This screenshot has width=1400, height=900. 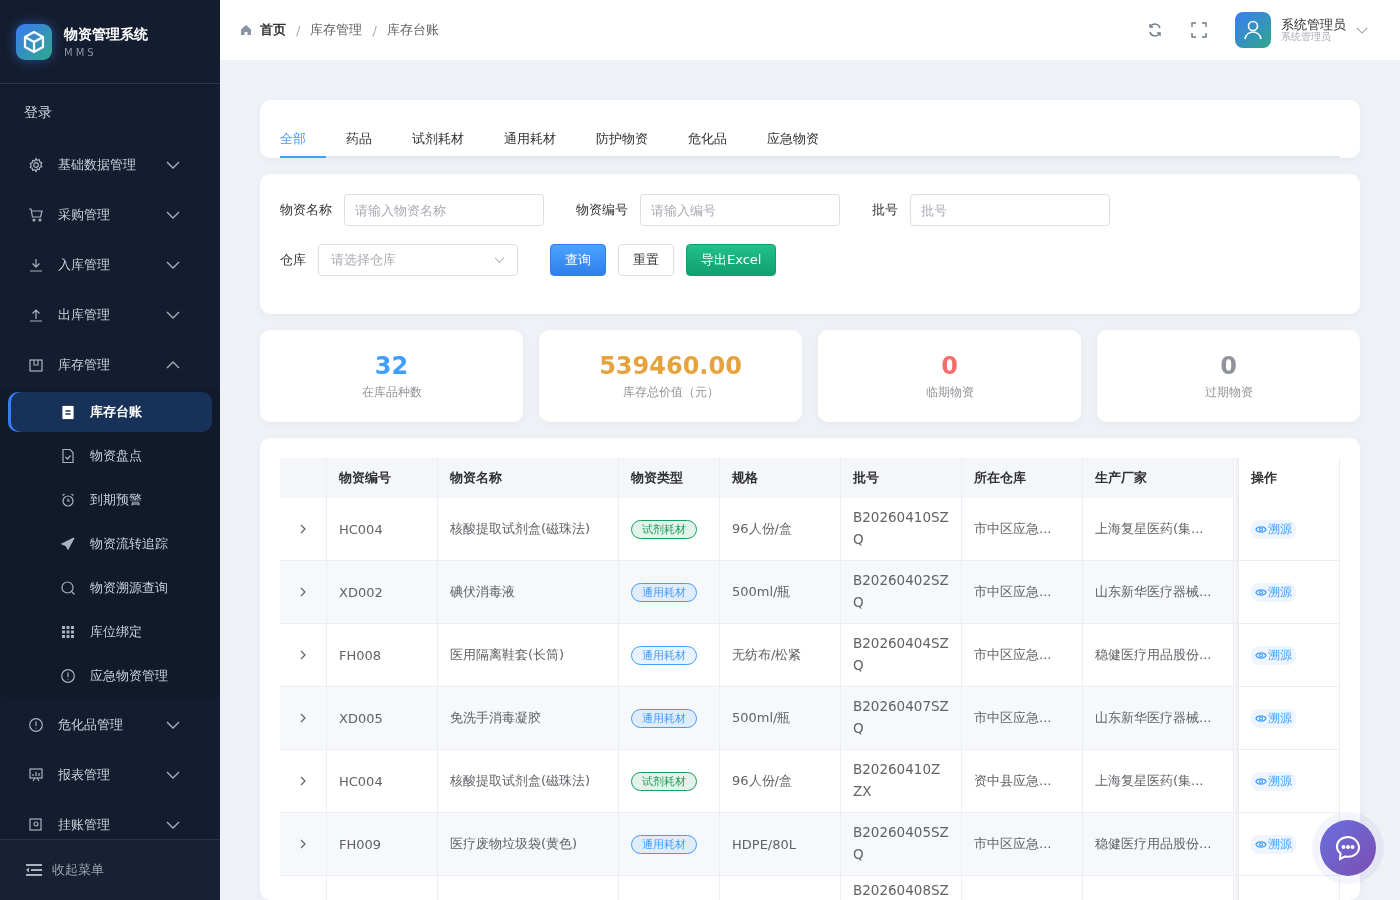 What do you see at coordinates (646, 260) in the screenshot?
I see `reset-button: 重置` at bounding box center [646, 260].